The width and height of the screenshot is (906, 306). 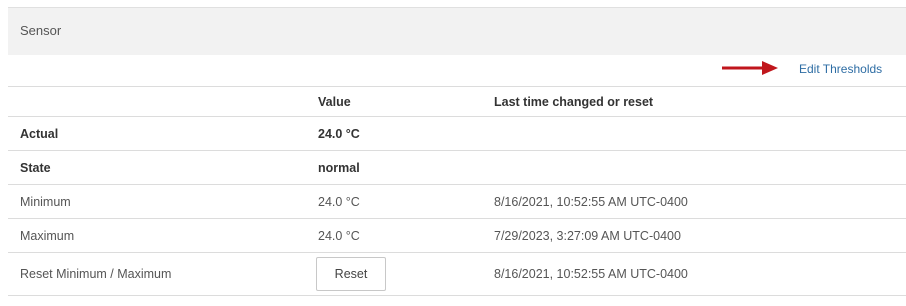 I want to click on column-header-last-changed: Last time changed or reset, so click(x=694, y=101).